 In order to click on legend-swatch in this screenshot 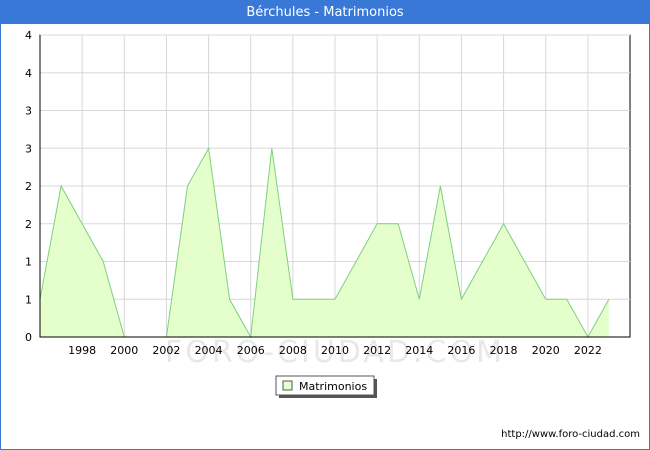, I will do `click(287, 385)`.